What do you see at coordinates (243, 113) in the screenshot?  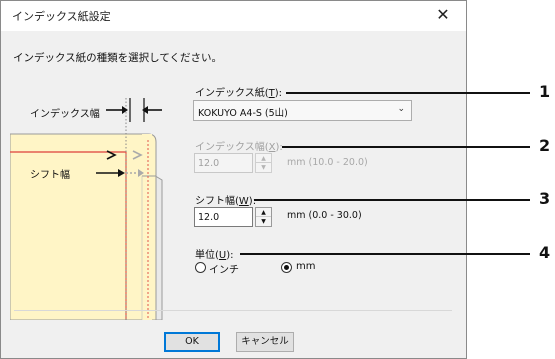 I see `index-paper-selected-value: KOKUYO A4-S (5山)` at bounding box center [243, 113].